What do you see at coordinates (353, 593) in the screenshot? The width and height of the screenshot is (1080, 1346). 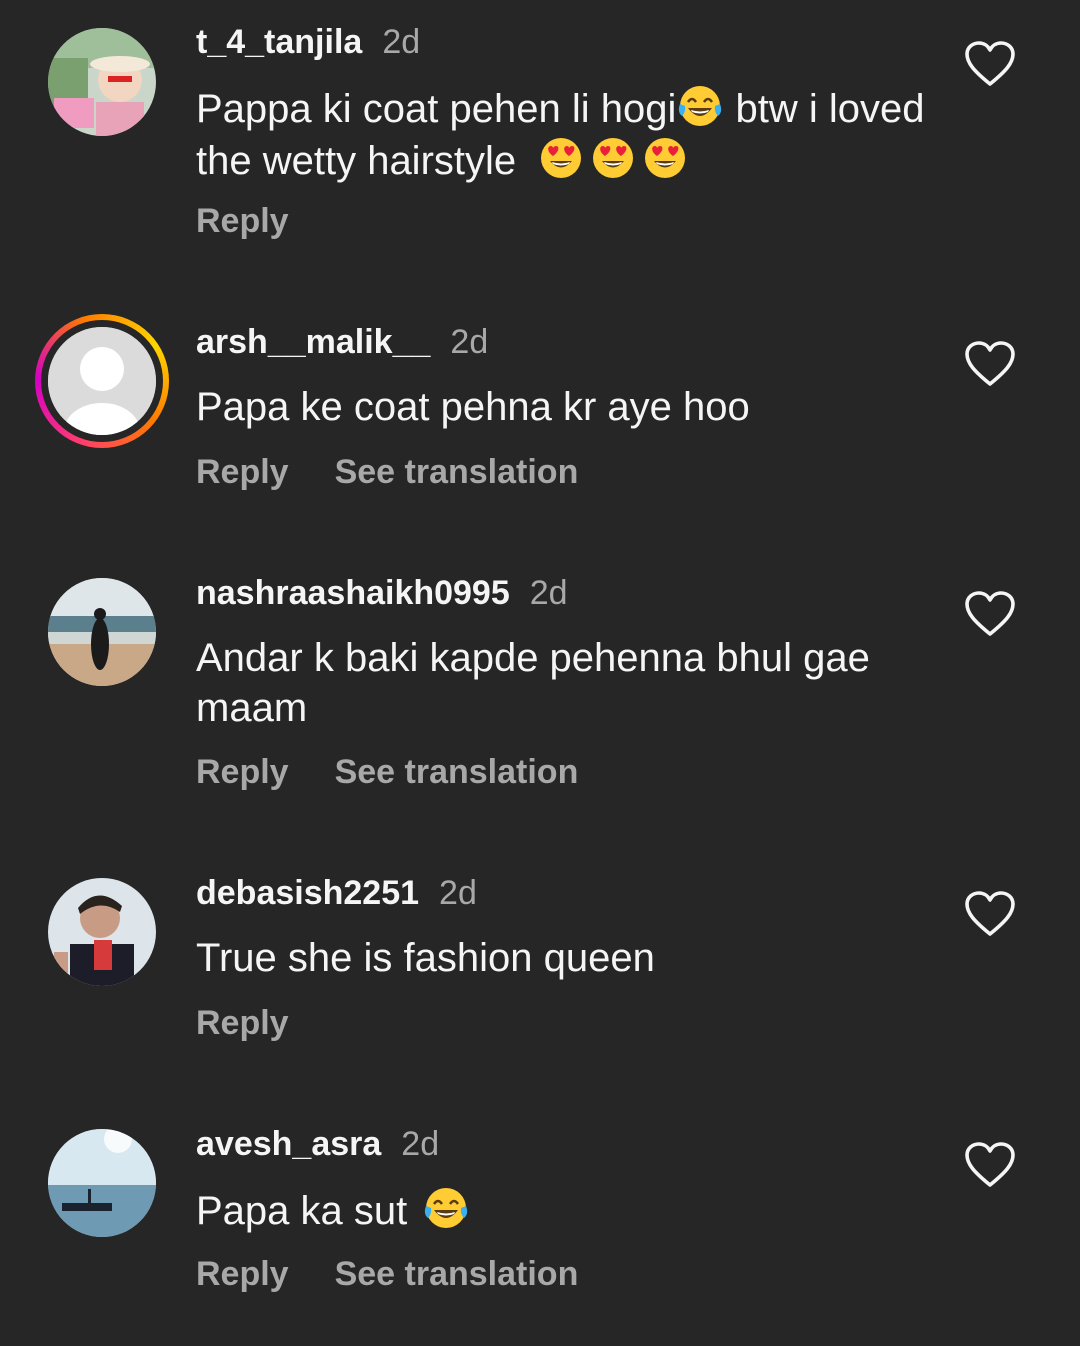 I see `username: nashraashaikh0995` at bounding box center [353, 593].